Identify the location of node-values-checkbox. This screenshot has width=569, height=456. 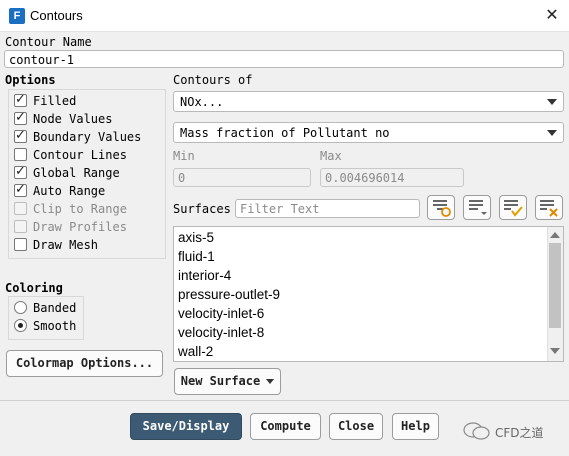
(20, 117).